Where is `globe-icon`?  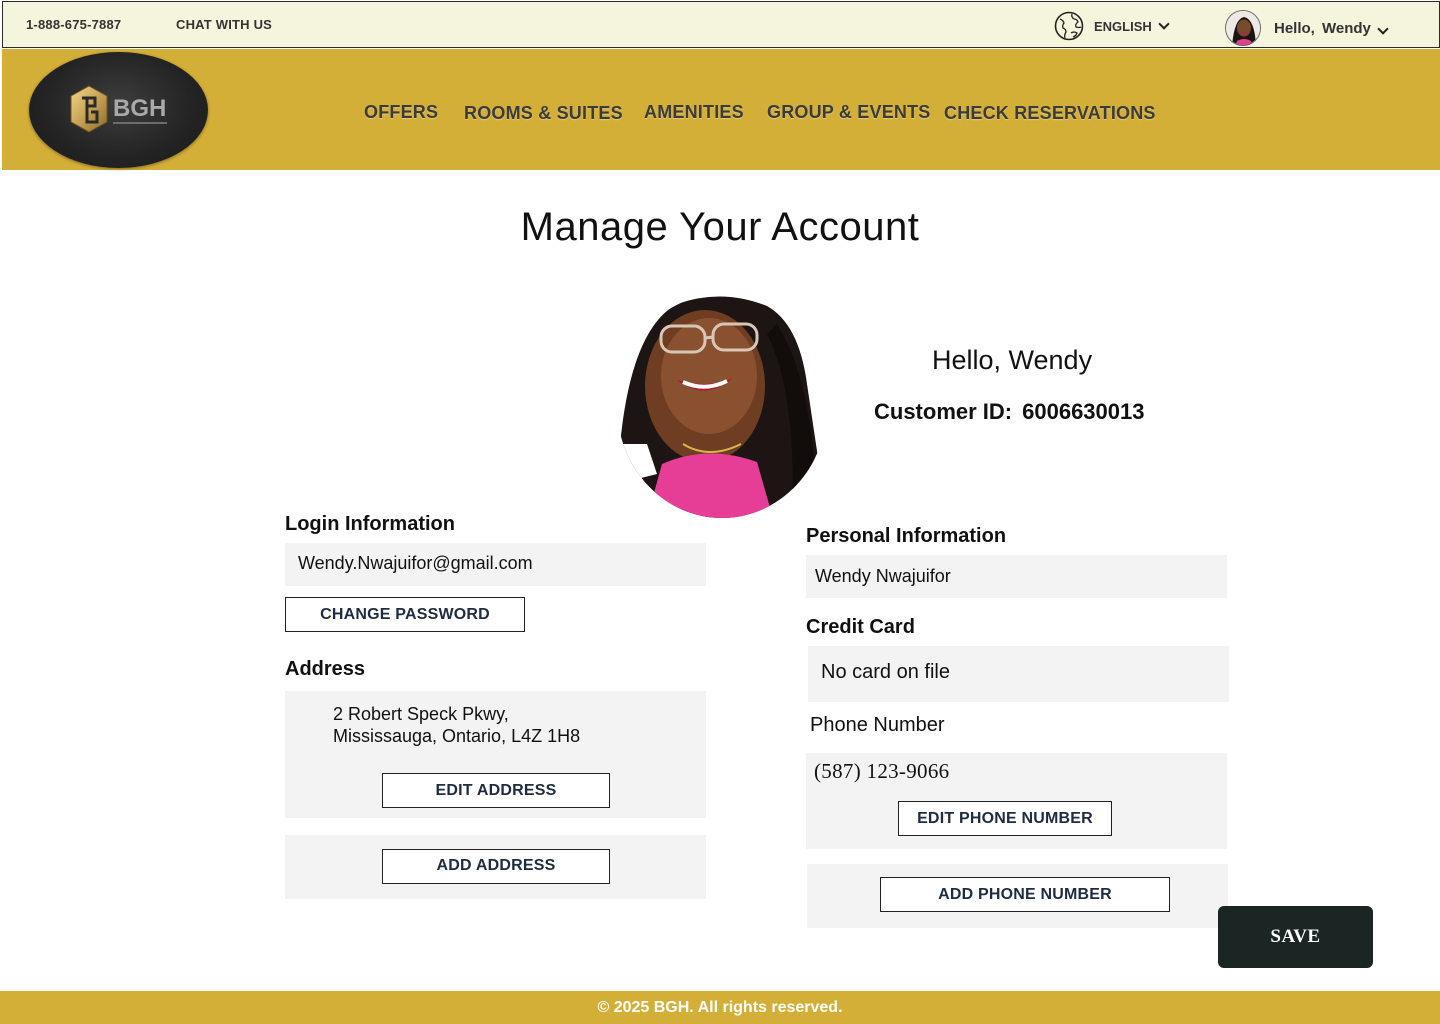 globe-icon is located at coordinates (1069, 26).